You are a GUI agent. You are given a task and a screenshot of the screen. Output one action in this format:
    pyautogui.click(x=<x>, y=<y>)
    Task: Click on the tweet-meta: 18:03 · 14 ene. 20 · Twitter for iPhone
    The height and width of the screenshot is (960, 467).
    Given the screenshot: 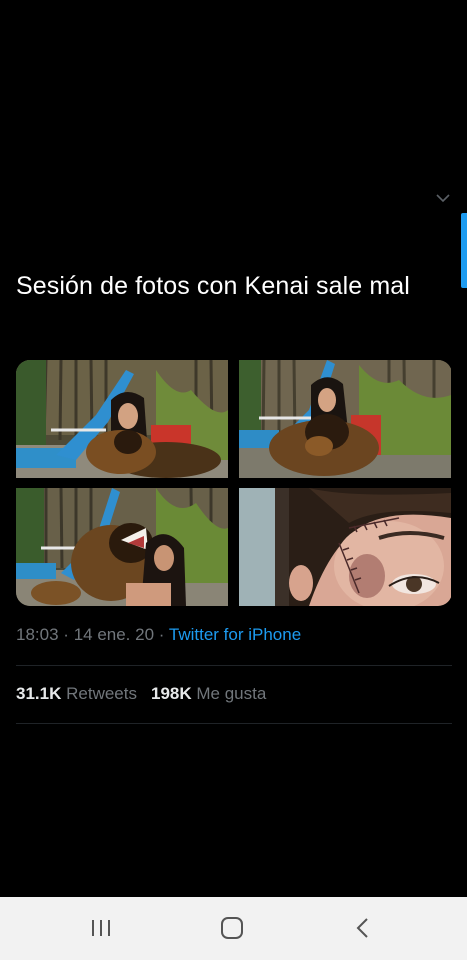 What is the action you would take?
    pyautogui.click(x=158, y=635)
    